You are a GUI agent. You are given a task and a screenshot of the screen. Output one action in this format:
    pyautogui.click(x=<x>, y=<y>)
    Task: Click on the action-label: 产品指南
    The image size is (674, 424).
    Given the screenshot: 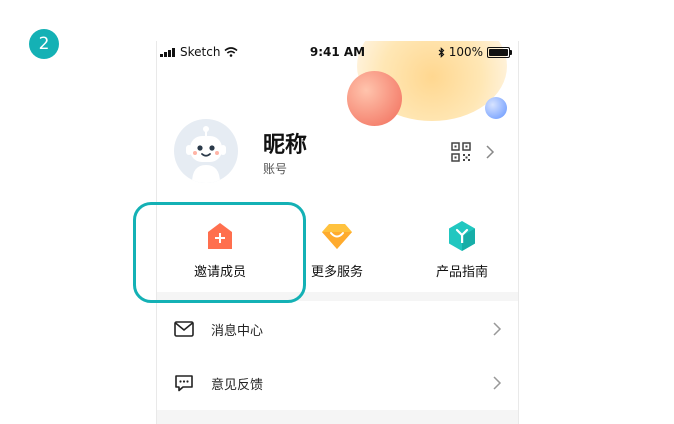 What is the action you would take?
    pyautogui.click(x=461, y=272)
    